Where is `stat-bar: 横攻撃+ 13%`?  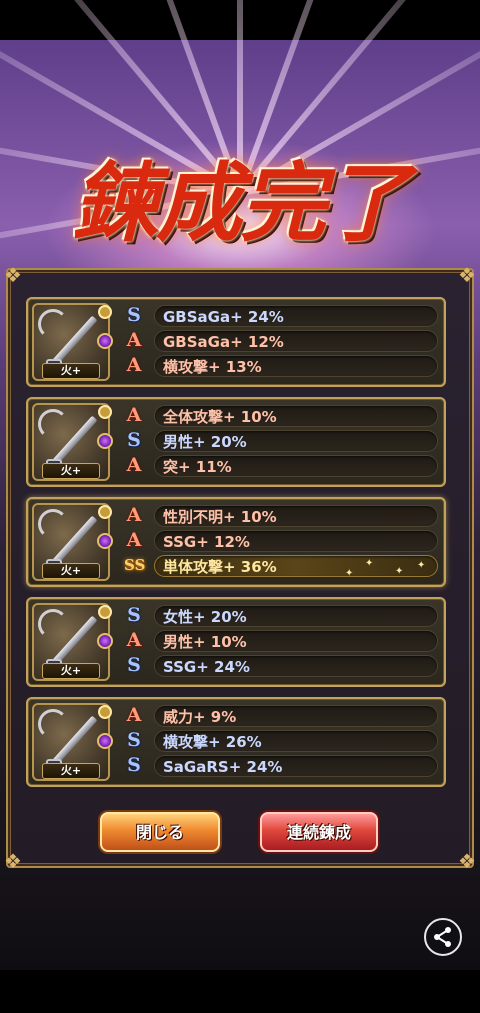 stat-bar: 横攻撃+ 13% is located at coordinates (296, 366).